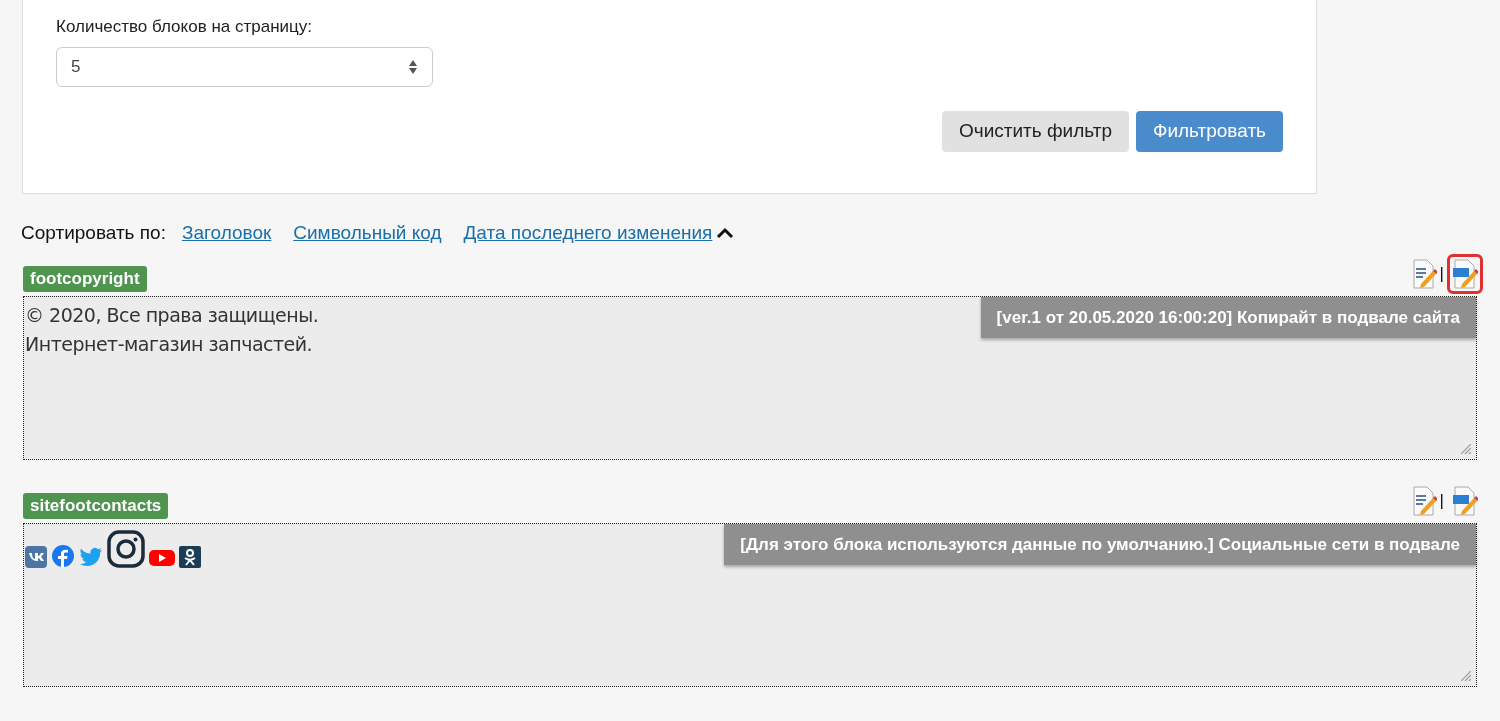 The height and width of the screenshot is (721, 1500). Describe the element at coordinates (413, 67) in the screenshot. I see `sort-arrows-icon` at that location.